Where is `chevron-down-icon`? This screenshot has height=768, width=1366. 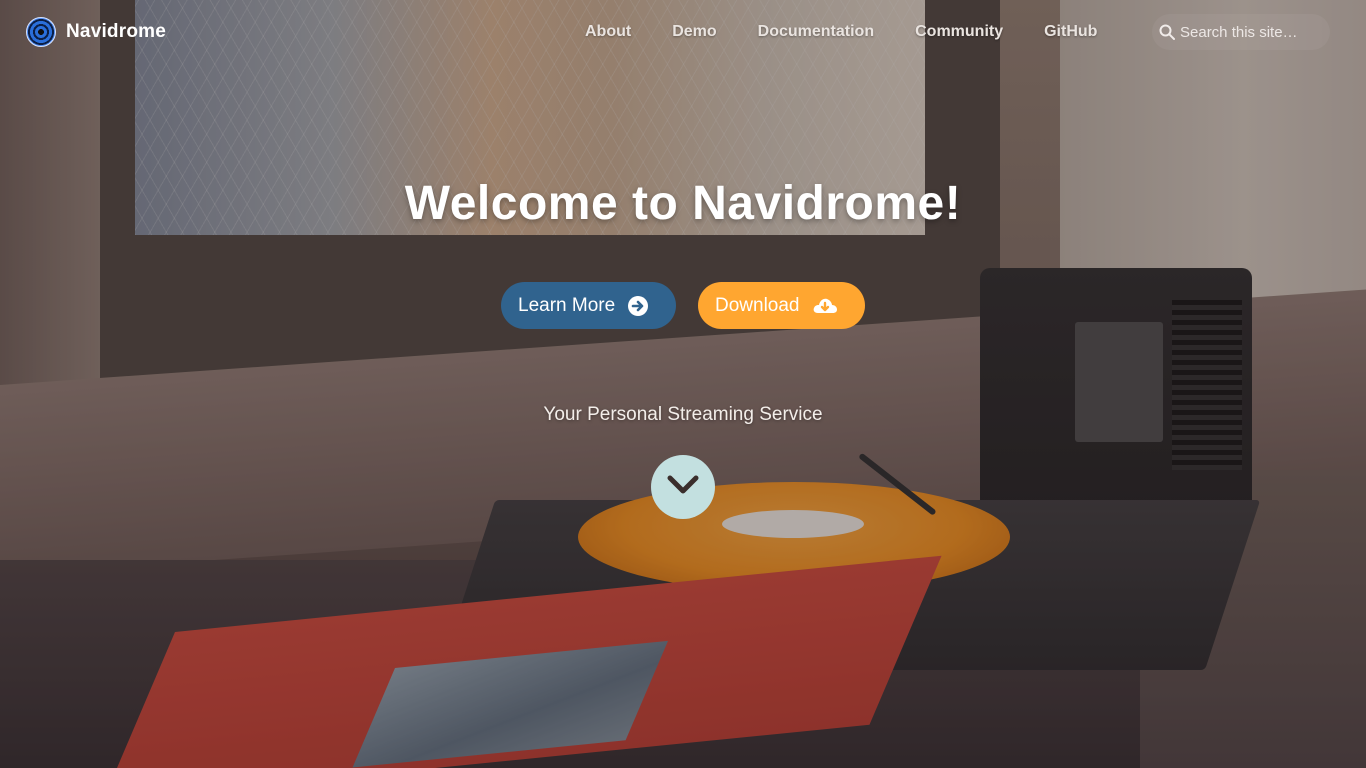
chevron-down-icon is located at coordinates (683, 487).